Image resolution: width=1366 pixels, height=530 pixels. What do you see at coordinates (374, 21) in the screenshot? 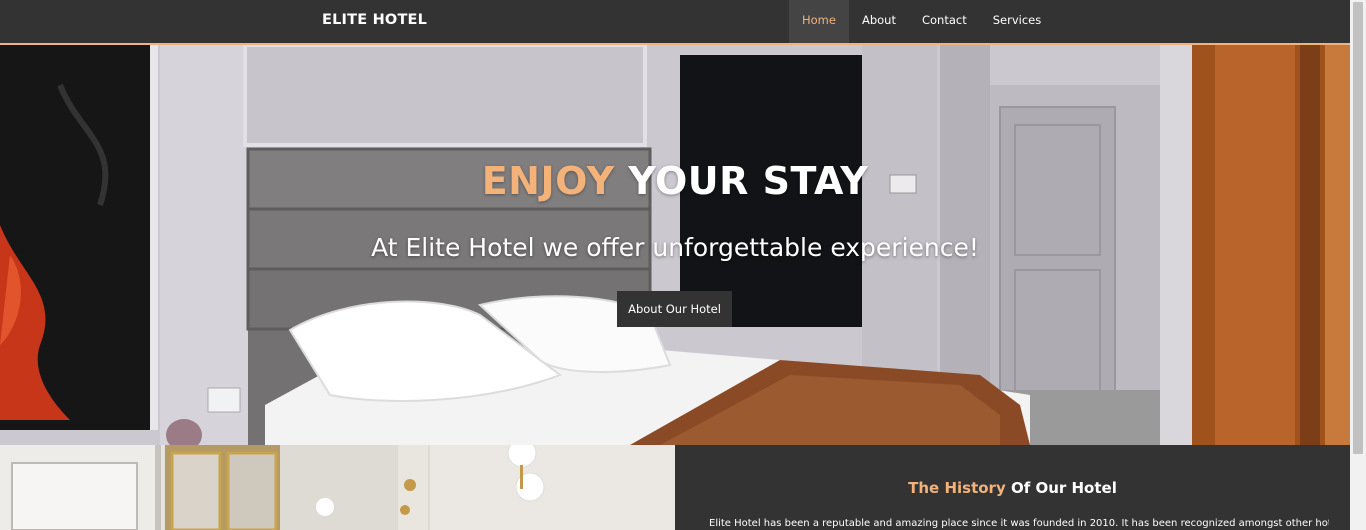
I see `brand-logo: ELITE HOTEL` at bounding box center [374, 21].